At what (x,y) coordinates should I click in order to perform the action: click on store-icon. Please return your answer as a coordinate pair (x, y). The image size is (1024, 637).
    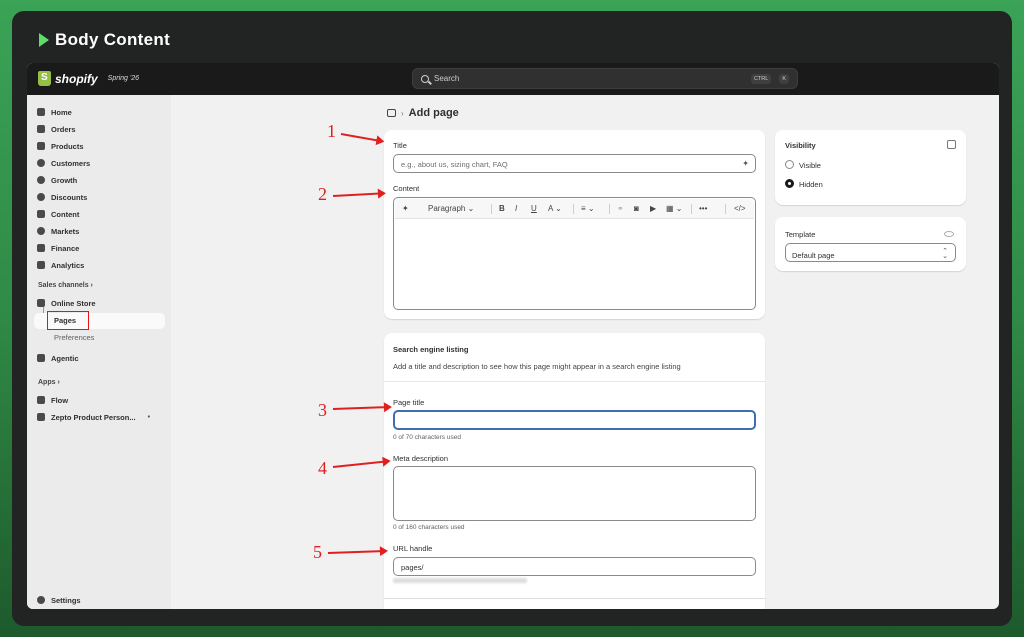
    Looking at the image, I should click on (391, 113).